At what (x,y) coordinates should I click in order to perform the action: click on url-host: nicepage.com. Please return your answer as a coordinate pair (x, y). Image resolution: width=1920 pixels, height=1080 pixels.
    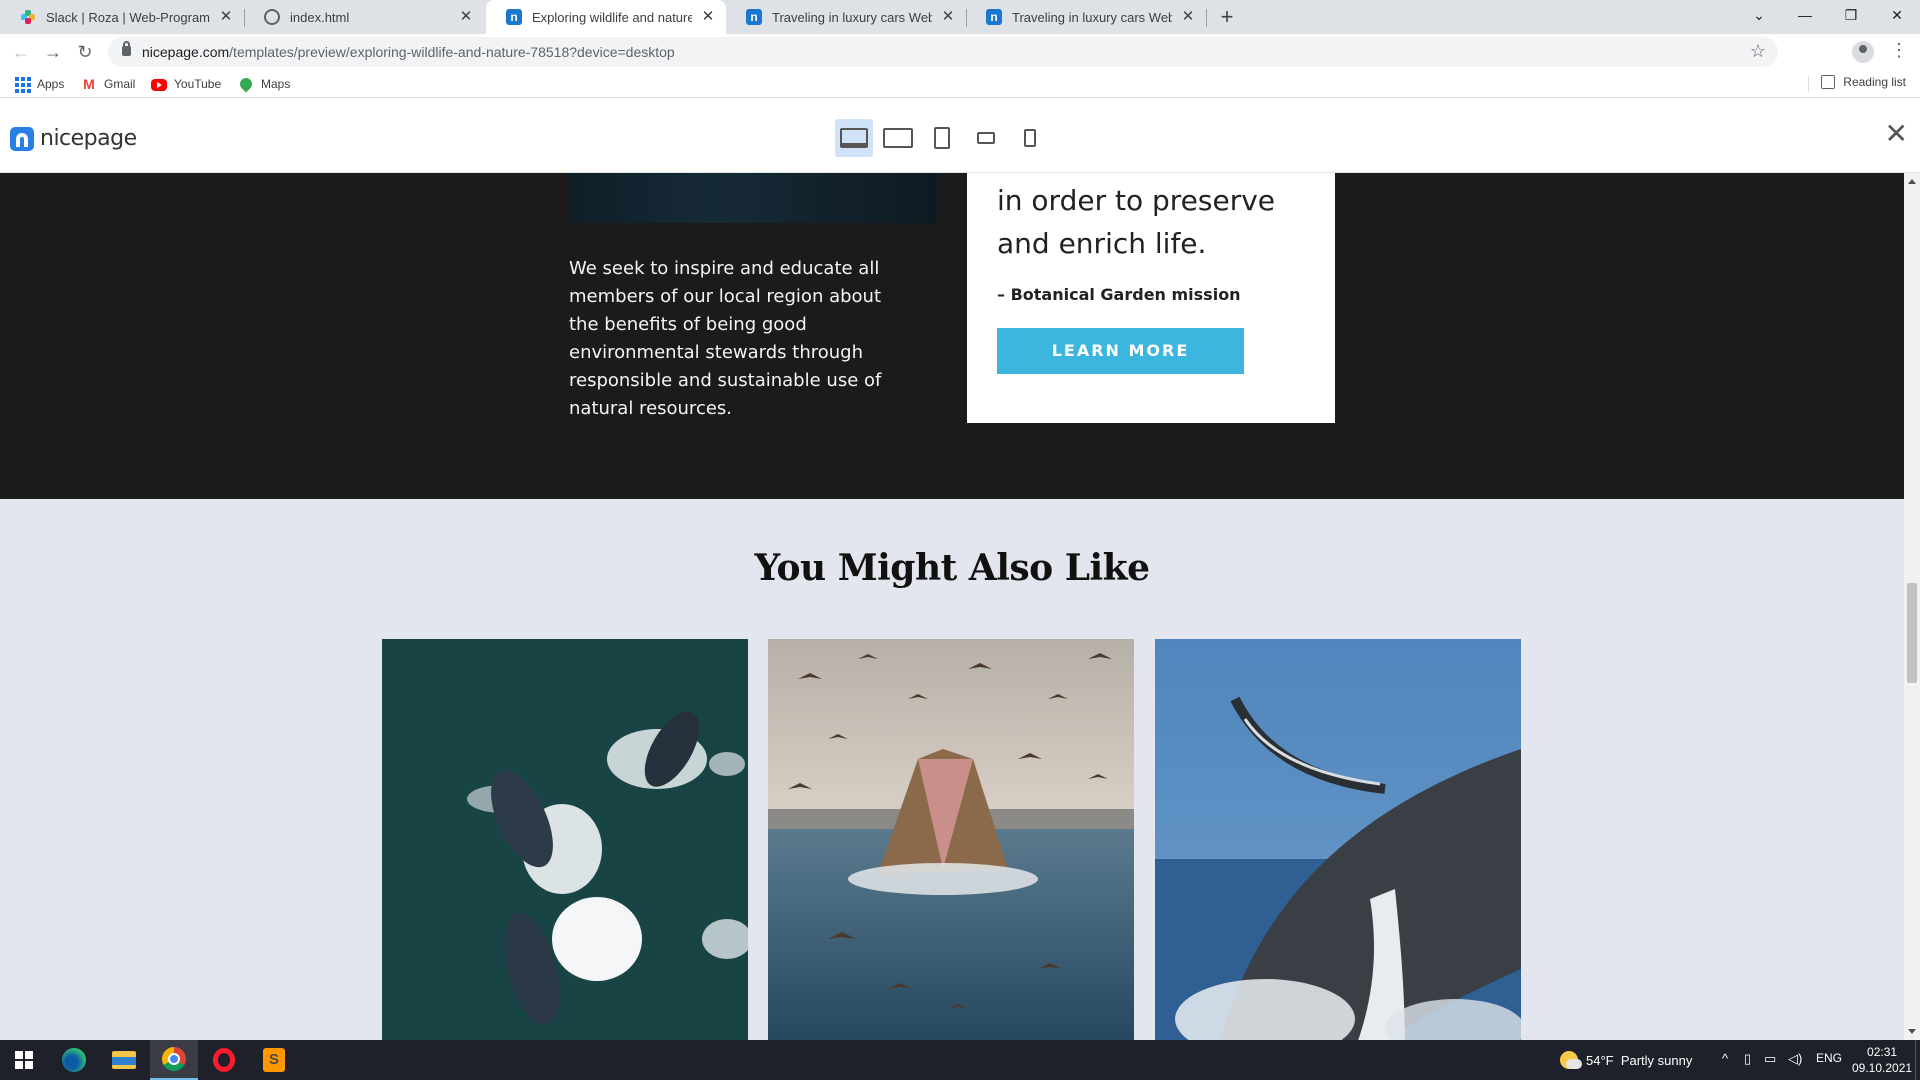
    Looking at the image, I should click on (186, 52).